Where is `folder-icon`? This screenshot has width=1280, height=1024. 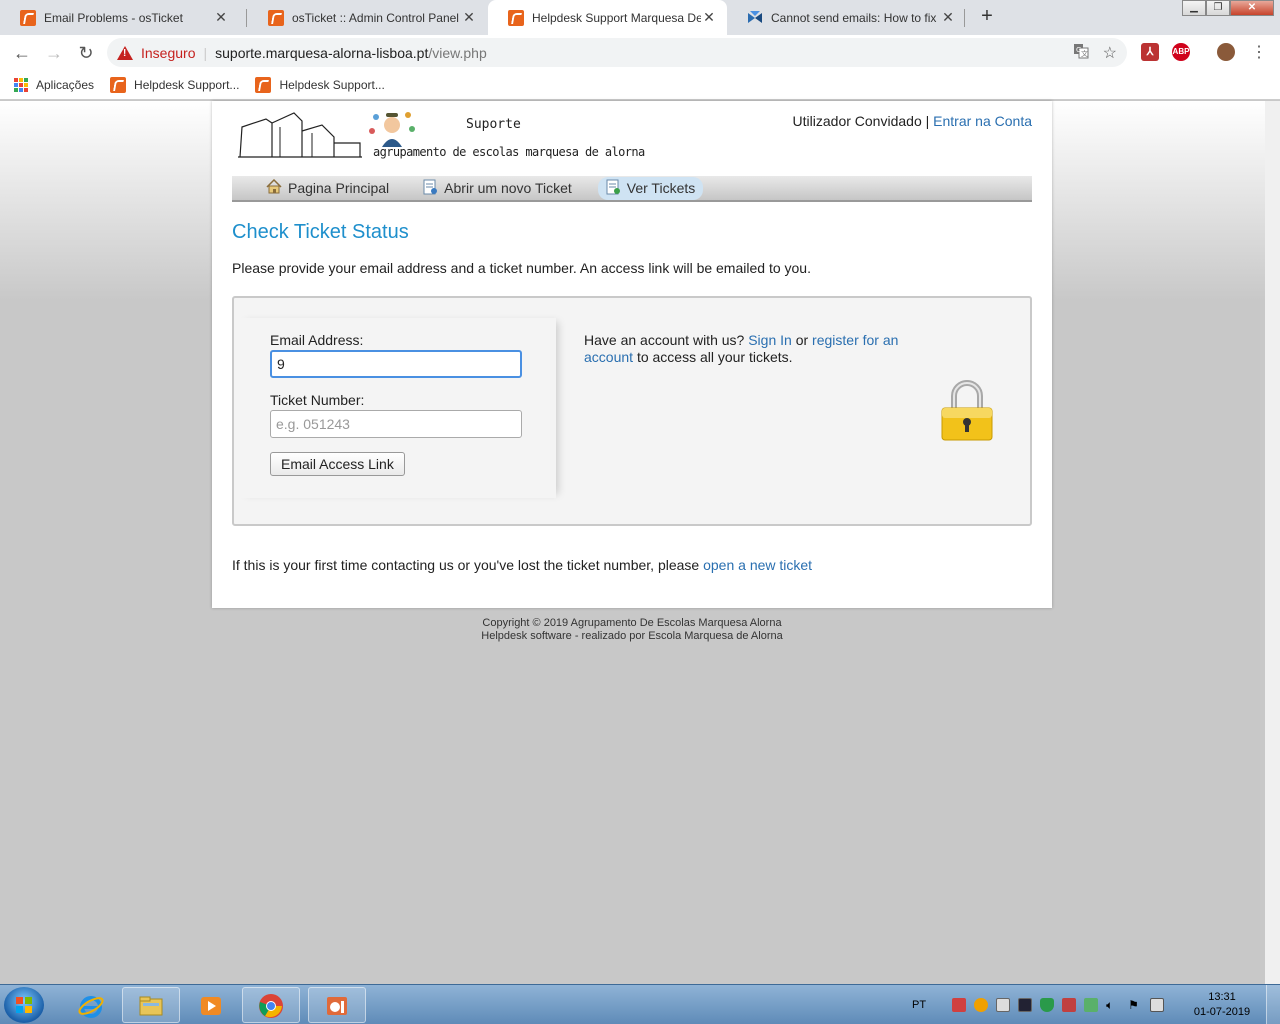 folder-icon is located at coordinates (151, 1006).